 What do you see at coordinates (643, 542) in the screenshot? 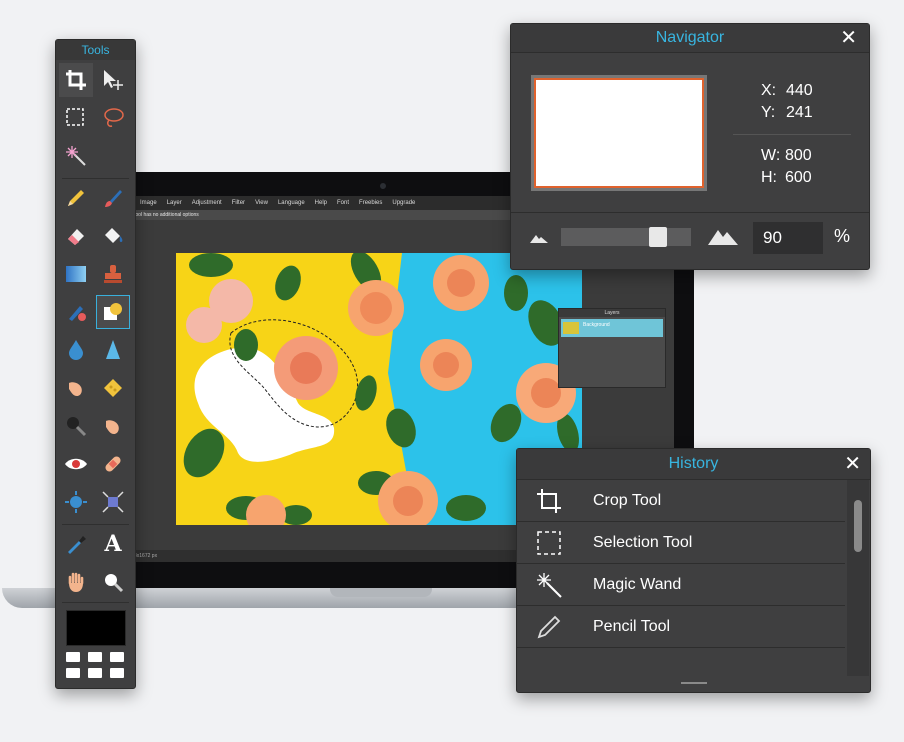
I see `history-item-label: Selection Tool` at bounding box center [643, 542].